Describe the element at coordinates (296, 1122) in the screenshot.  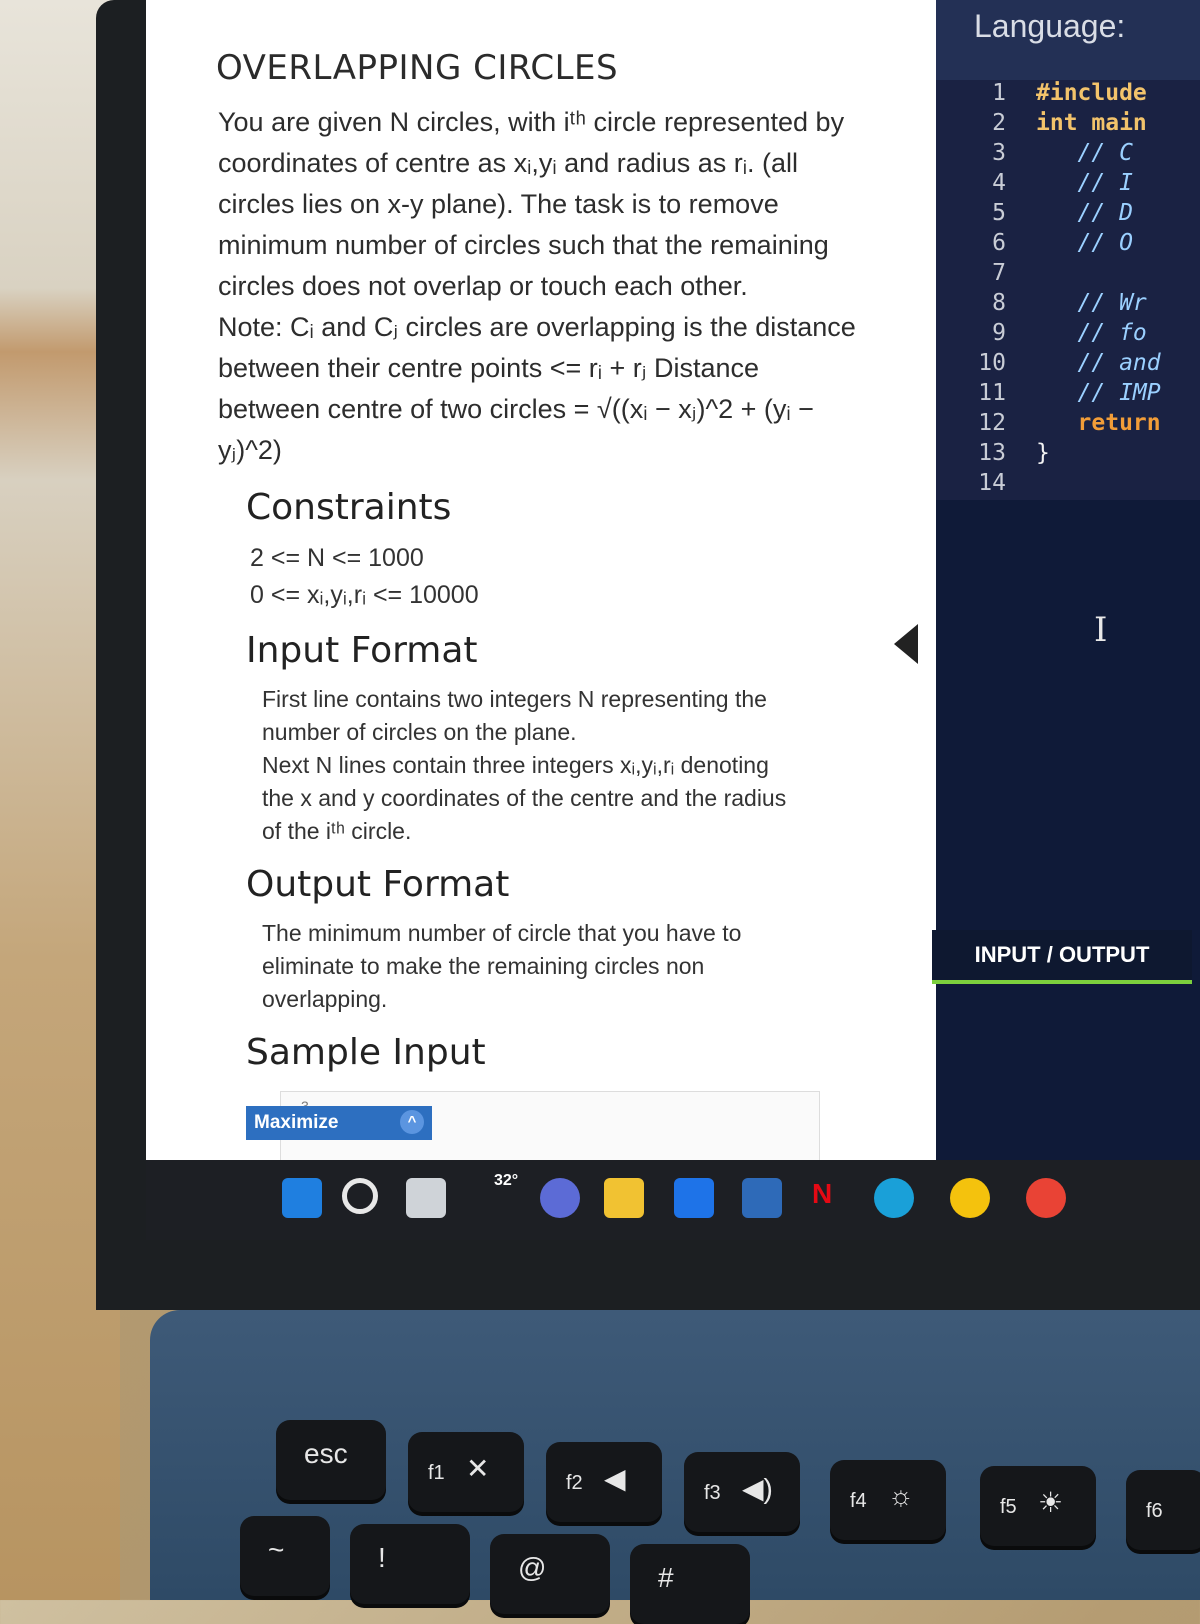
I see `maximize-label: Maximize` at that location.